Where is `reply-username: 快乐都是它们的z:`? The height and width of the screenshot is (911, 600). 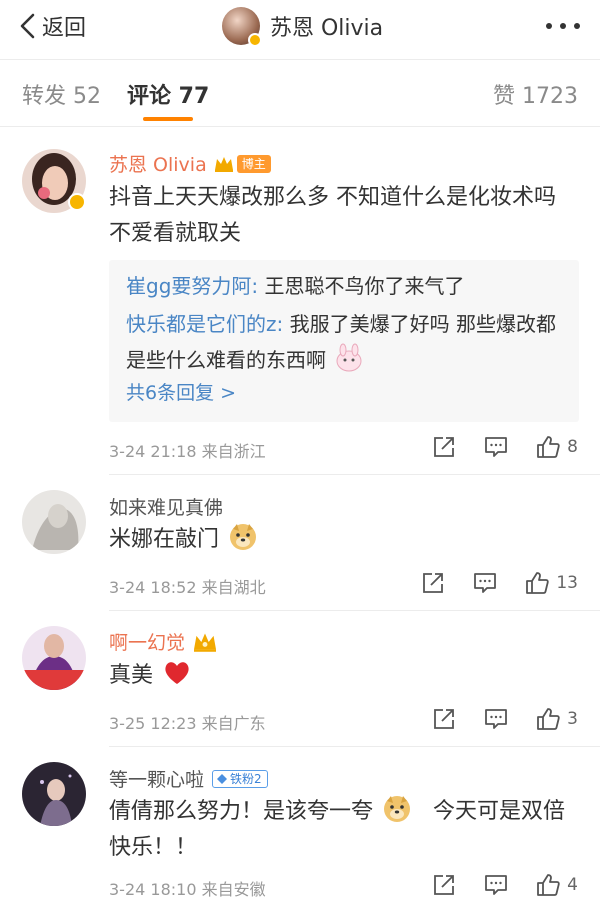 reply-username: 快乐都是它们的z: is located at coordinates (204, 324).